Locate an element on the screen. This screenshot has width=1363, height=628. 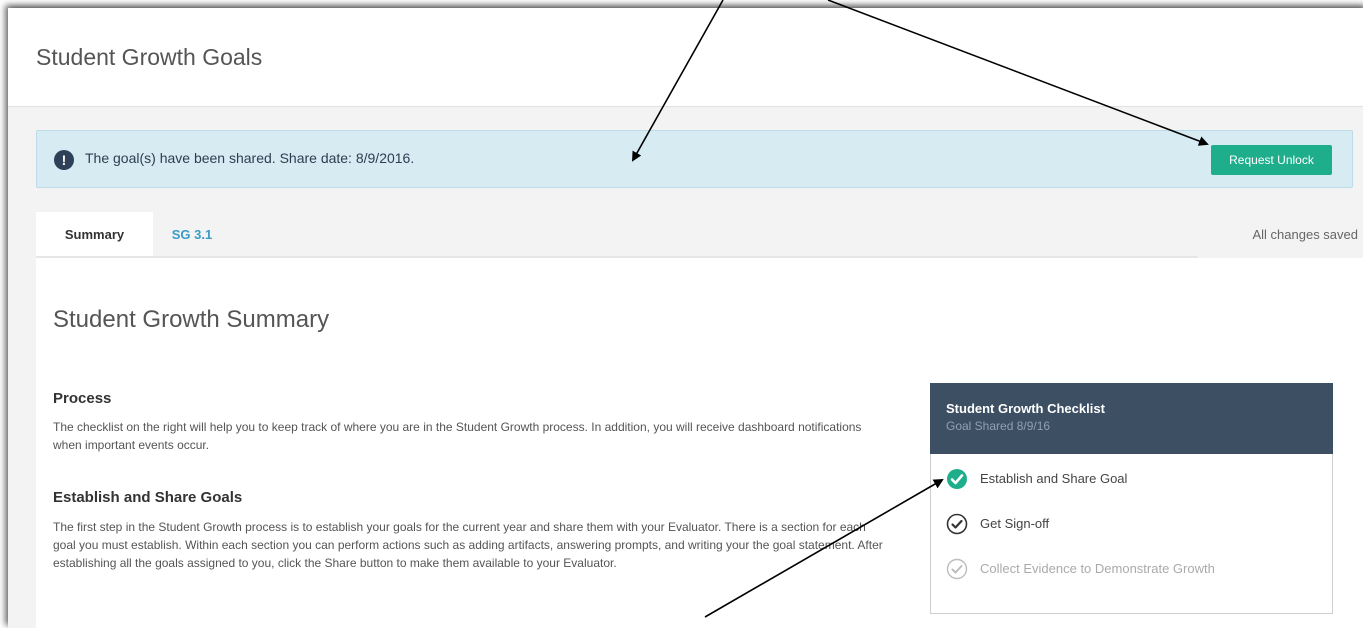
exclamation-icon: ! is located at coordinates (64, 160).